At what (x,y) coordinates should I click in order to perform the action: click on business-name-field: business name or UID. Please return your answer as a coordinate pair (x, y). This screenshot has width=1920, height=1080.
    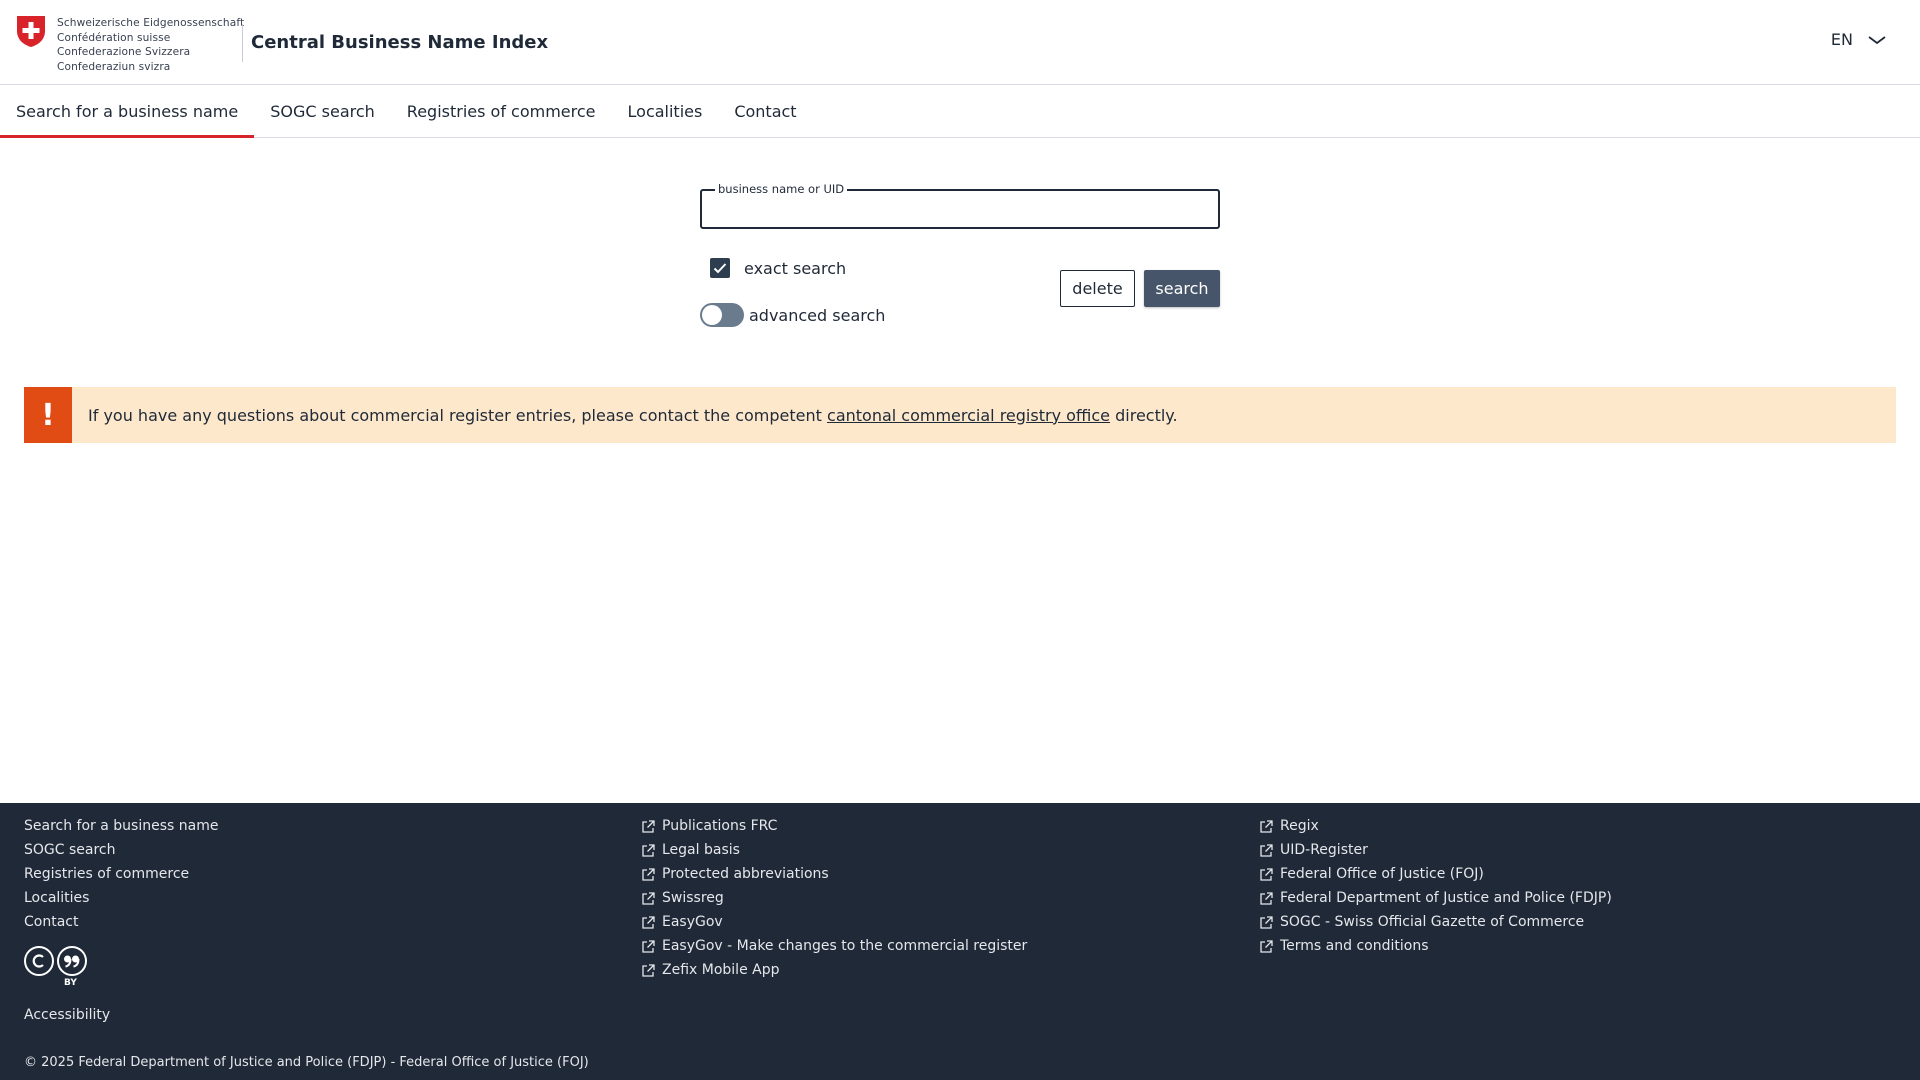
    Looking at the image, I should click on (960, 205).